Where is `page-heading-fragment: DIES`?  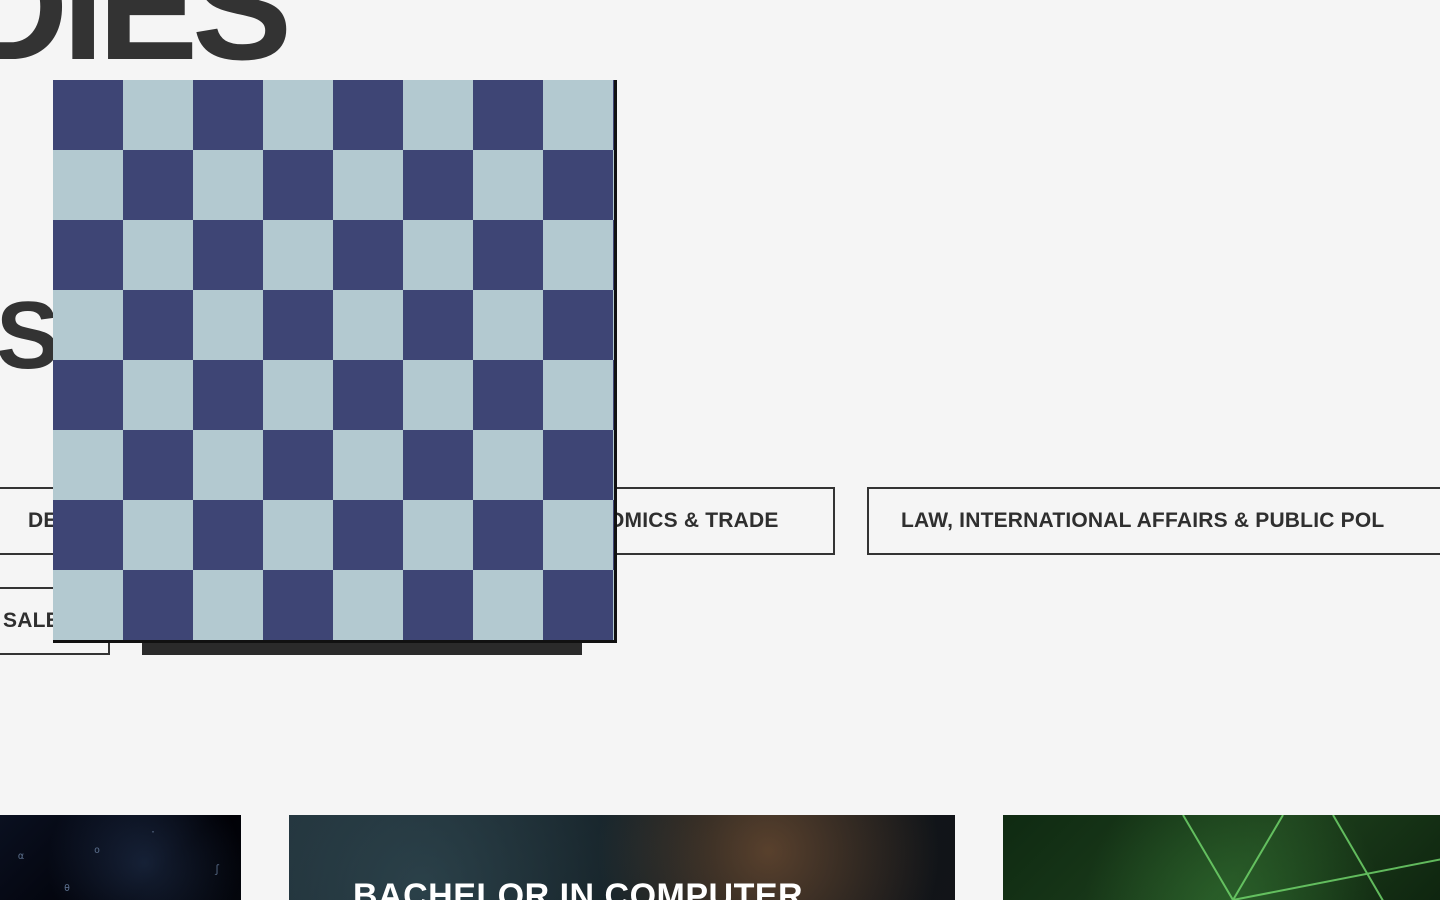 page-heading-fragment: DIES is located at coordinates (146, 45).